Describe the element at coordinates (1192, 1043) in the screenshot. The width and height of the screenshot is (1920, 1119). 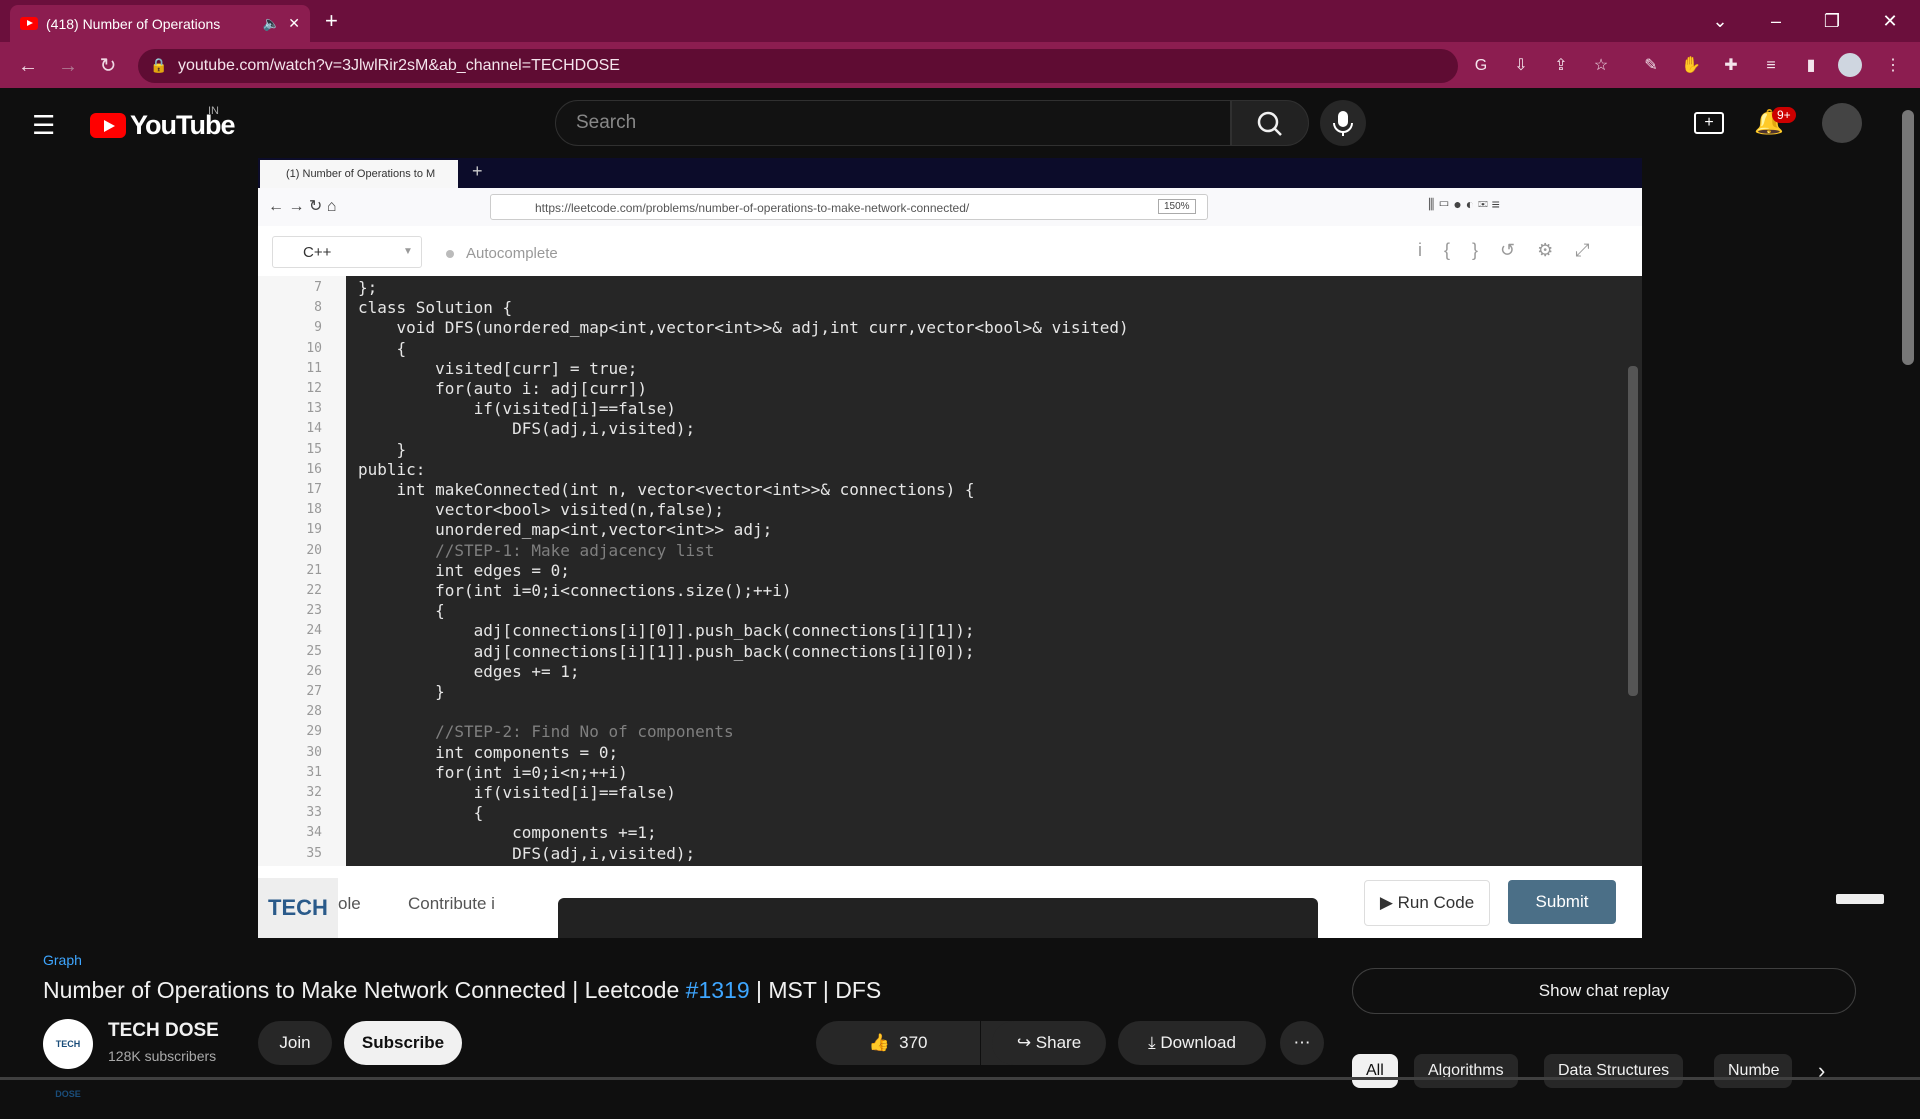
I see `download-button: ⤓ Download` at that location.